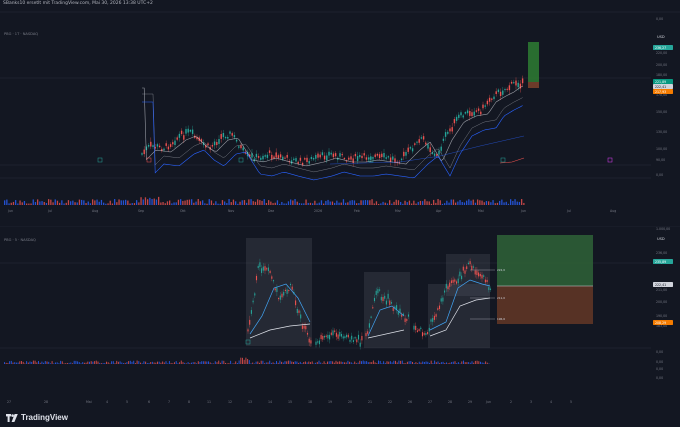 The width and height of the screenshot is (680, 427). I want to click on pane1-price-tick: 100,00, so click(661, 149).